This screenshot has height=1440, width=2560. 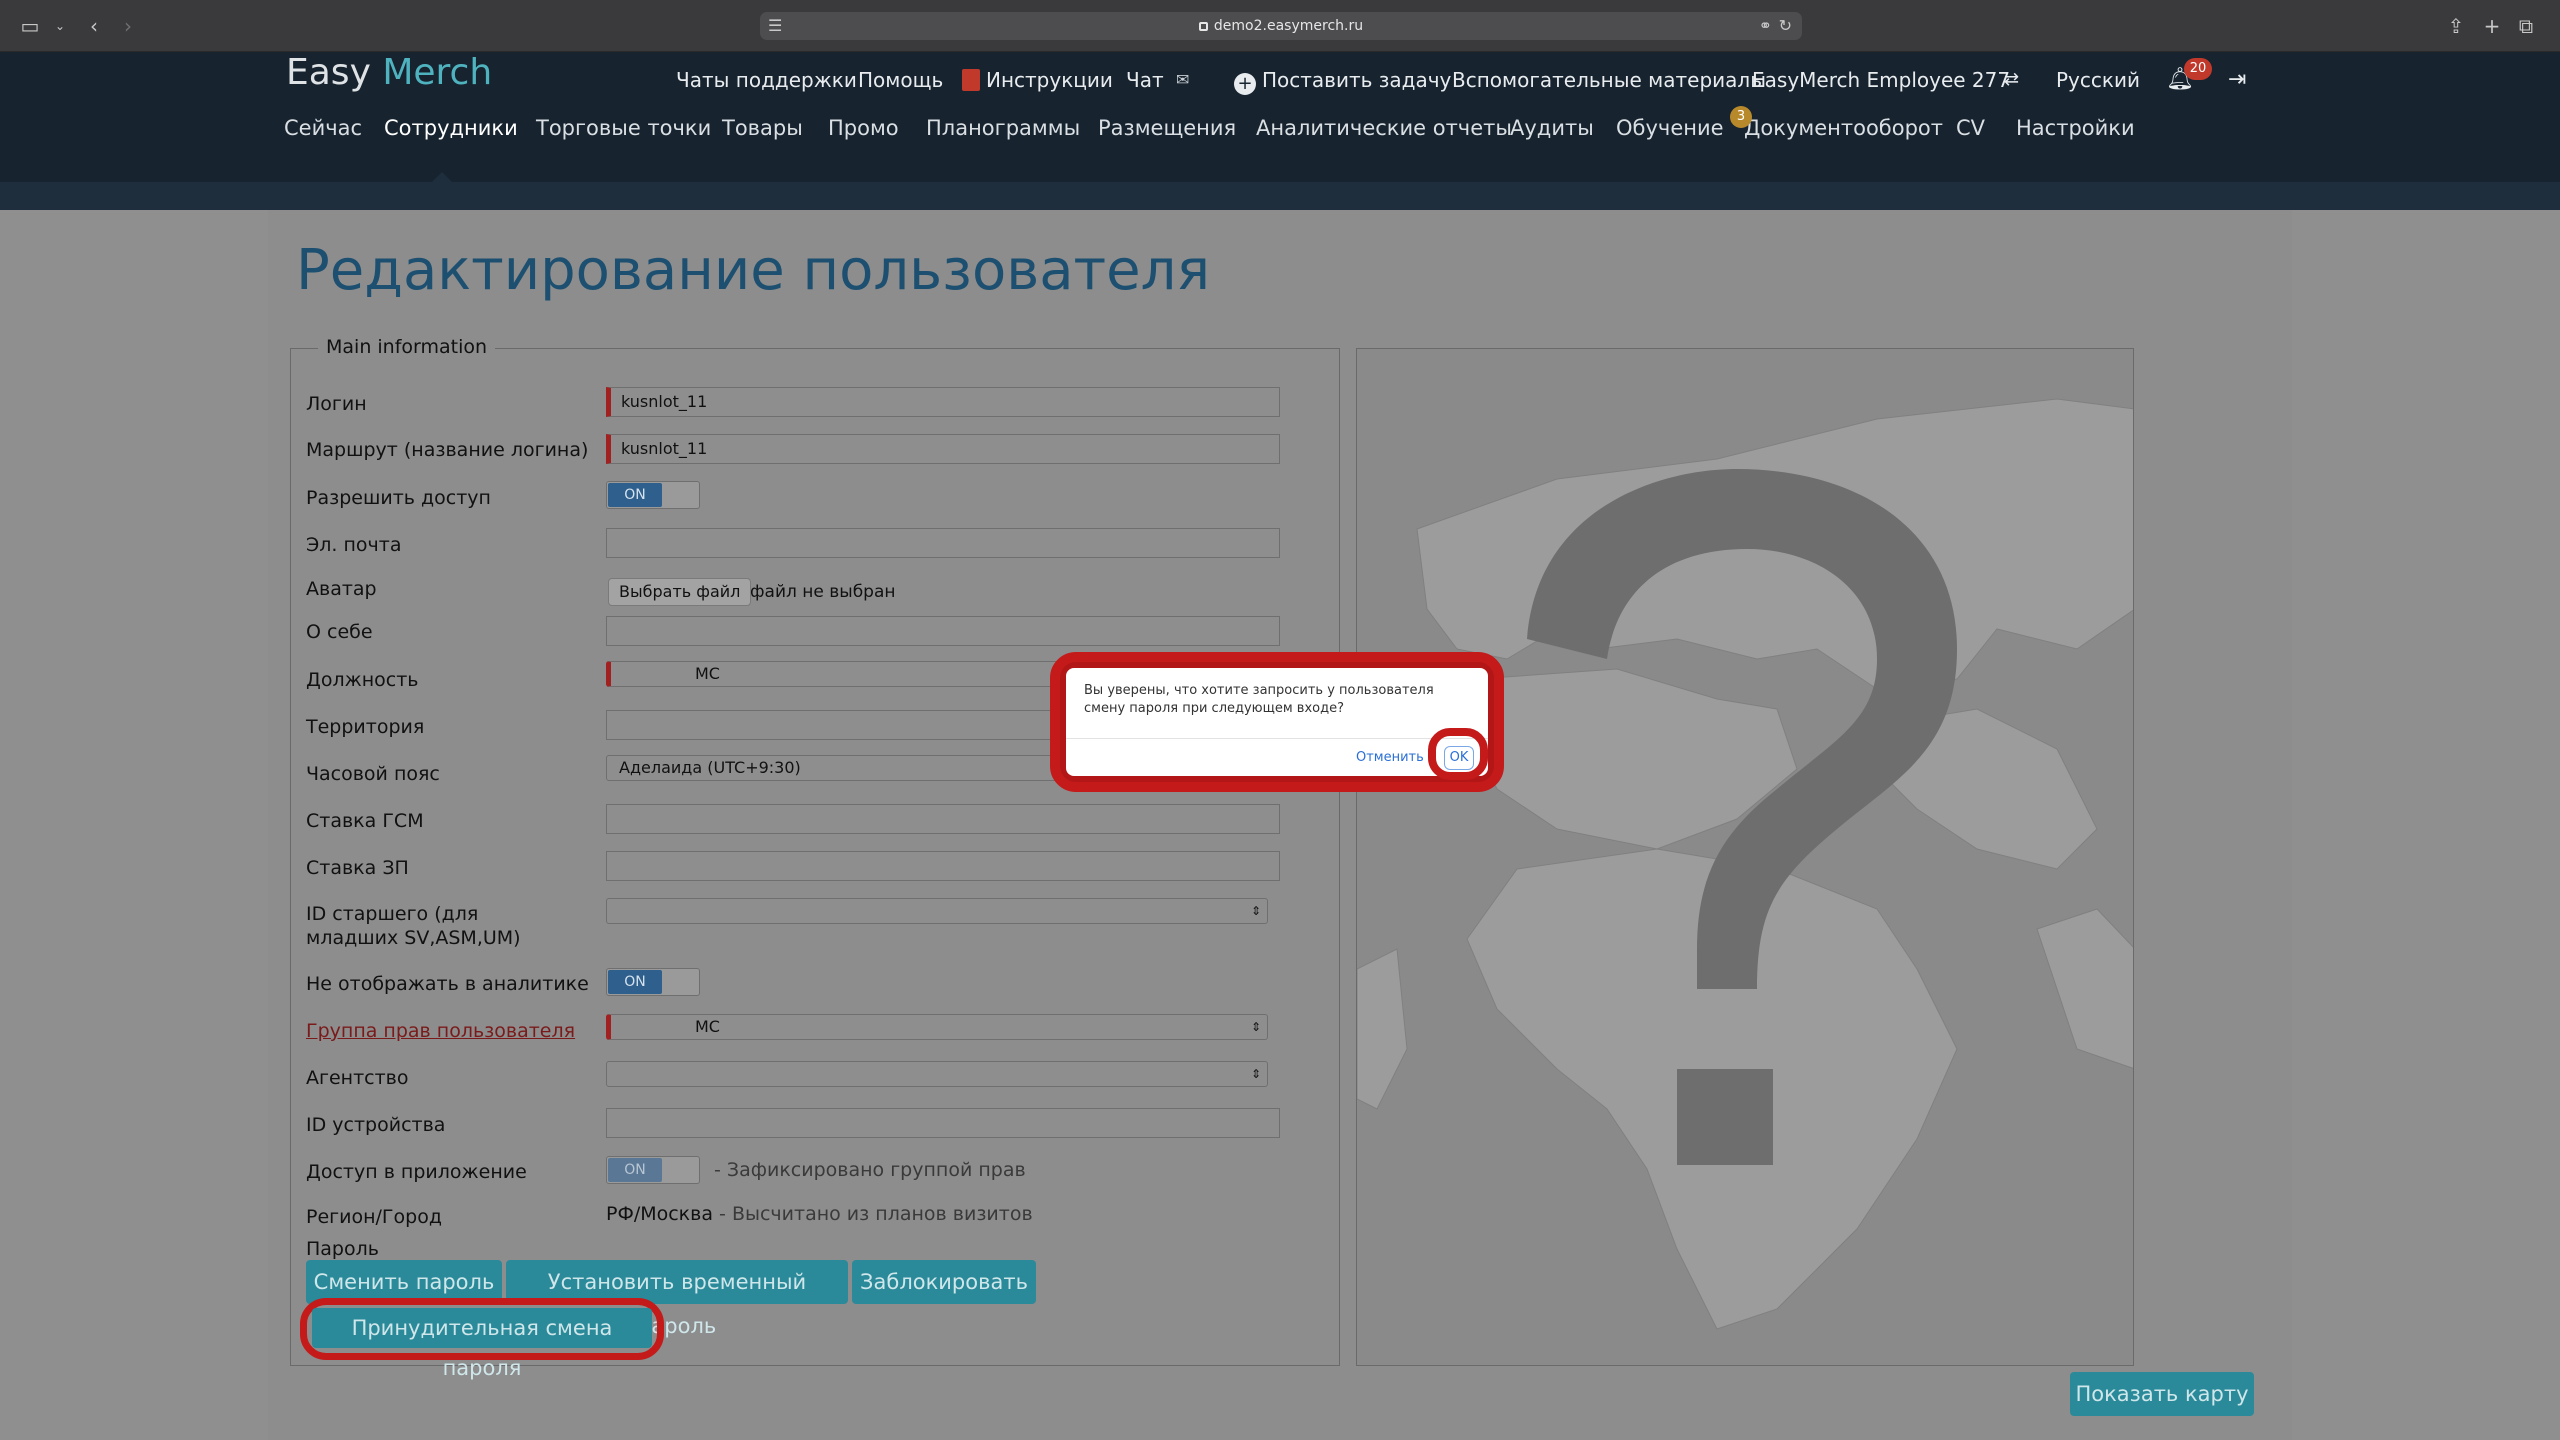 I want to click on nav-item-planograms: Планограммы, so click(x=1003, y=128).